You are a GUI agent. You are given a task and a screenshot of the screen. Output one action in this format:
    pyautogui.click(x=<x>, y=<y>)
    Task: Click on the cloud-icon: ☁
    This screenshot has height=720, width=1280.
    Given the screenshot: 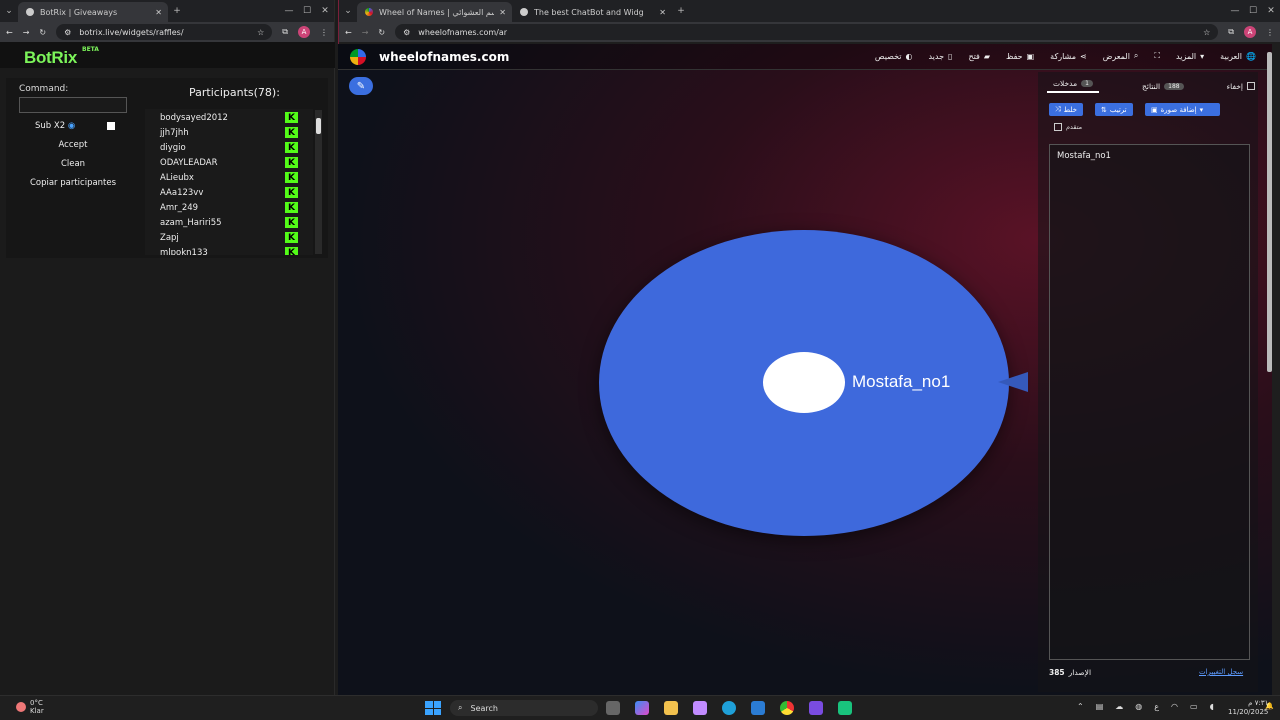 What is the action you would take?
    pyautogui.click(x=1119, y=706)
    